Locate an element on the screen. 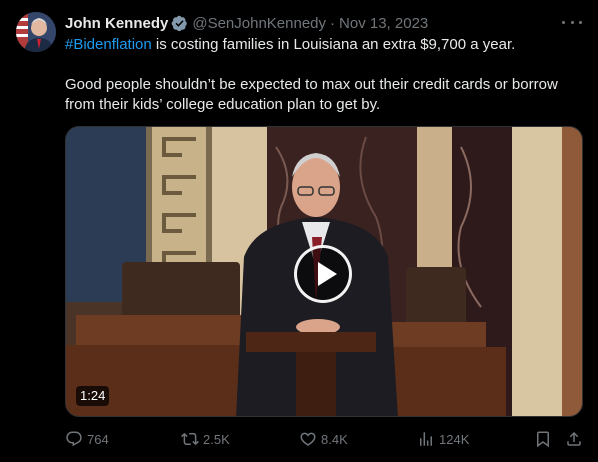  hashtag-link: #Bidenflation is located at coordinates (108, 44).